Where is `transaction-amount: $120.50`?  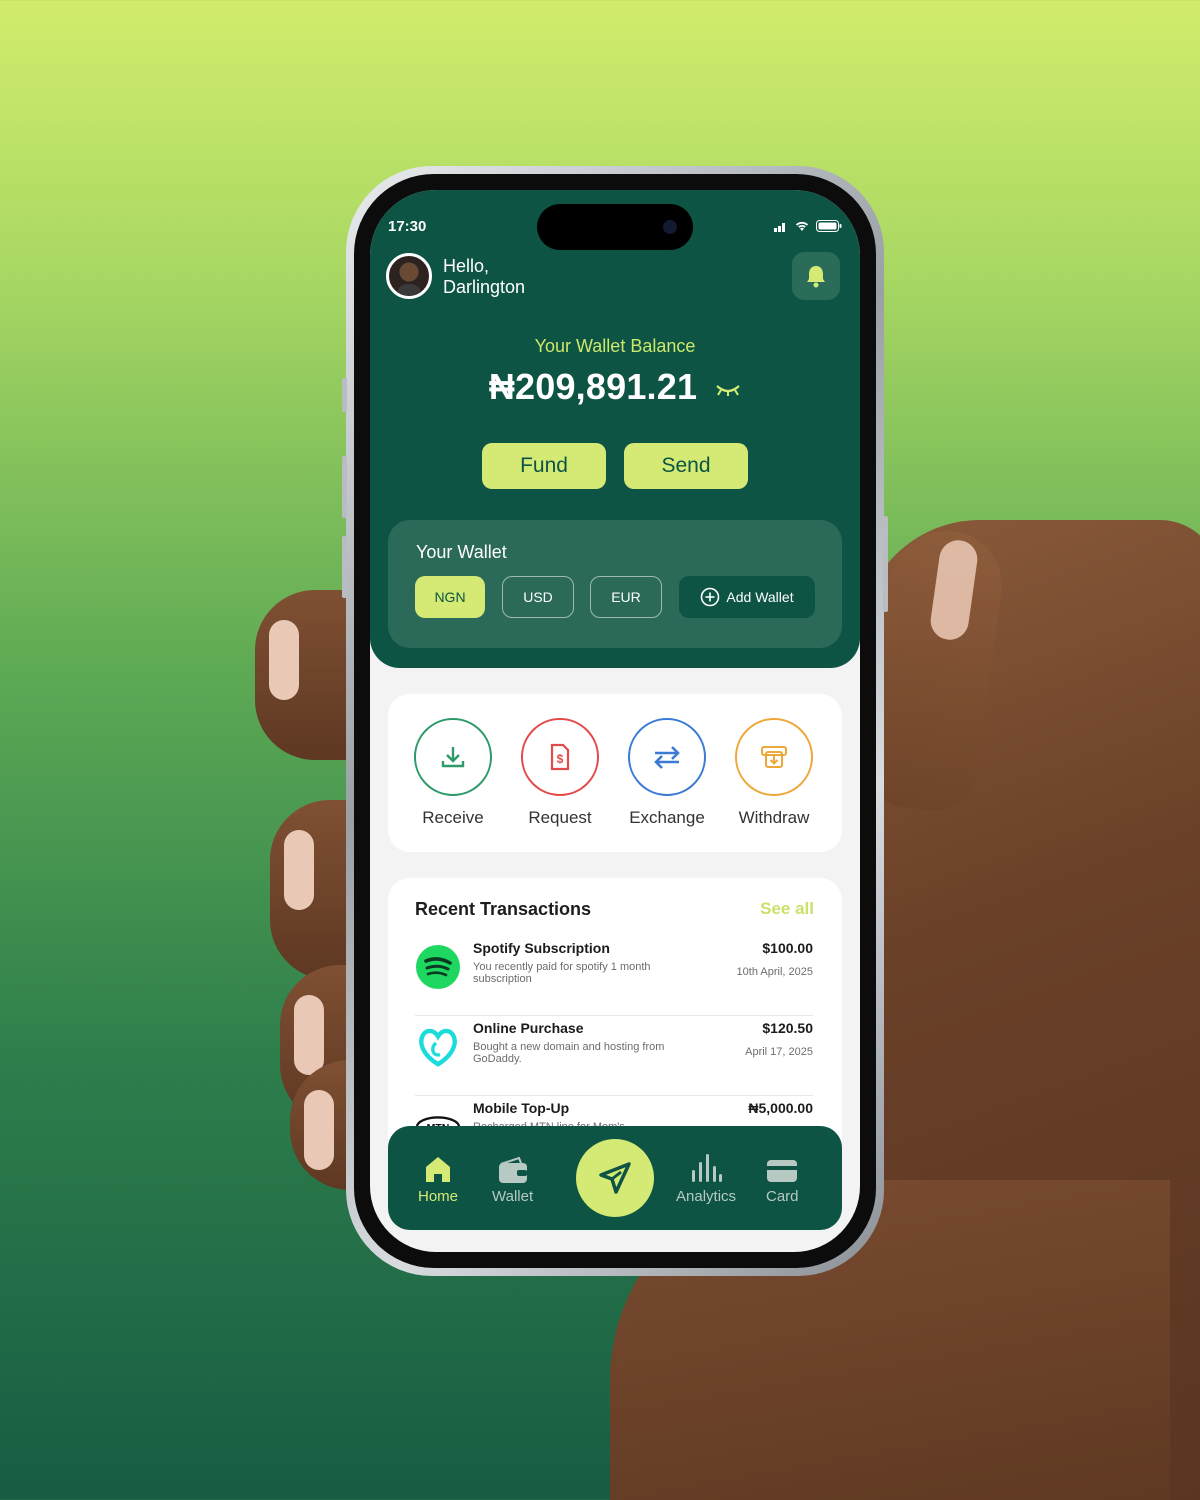 transaction-amount: $120.50 is located at coordinates (787, 1028).